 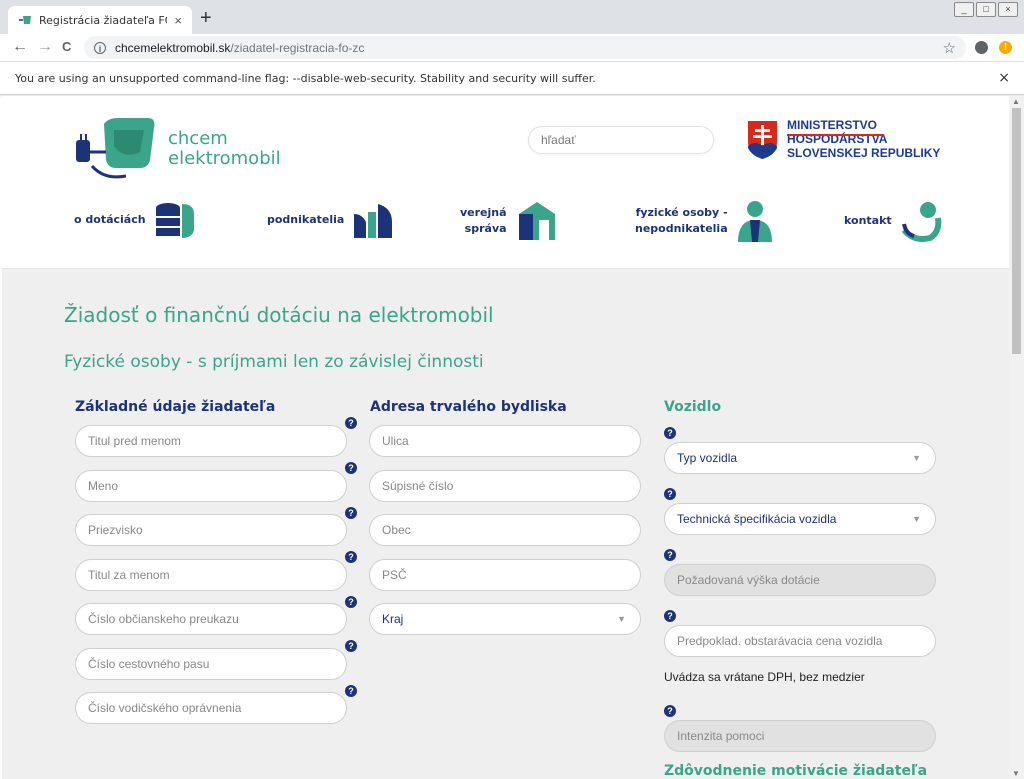 What do you see at coordinates (681, 228) in the screenshot?
I see `nav-label-line2: nepodnikatelia` at bounding box center [681, 228].